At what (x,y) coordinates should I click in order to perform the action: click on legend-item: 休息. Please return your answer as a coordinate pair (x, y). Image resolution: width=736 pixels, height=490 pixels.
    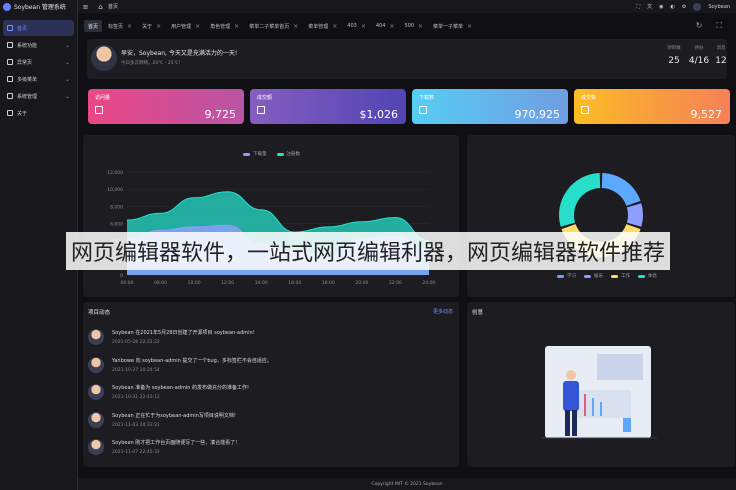
    Looking at the image, I should click on (647, 276).